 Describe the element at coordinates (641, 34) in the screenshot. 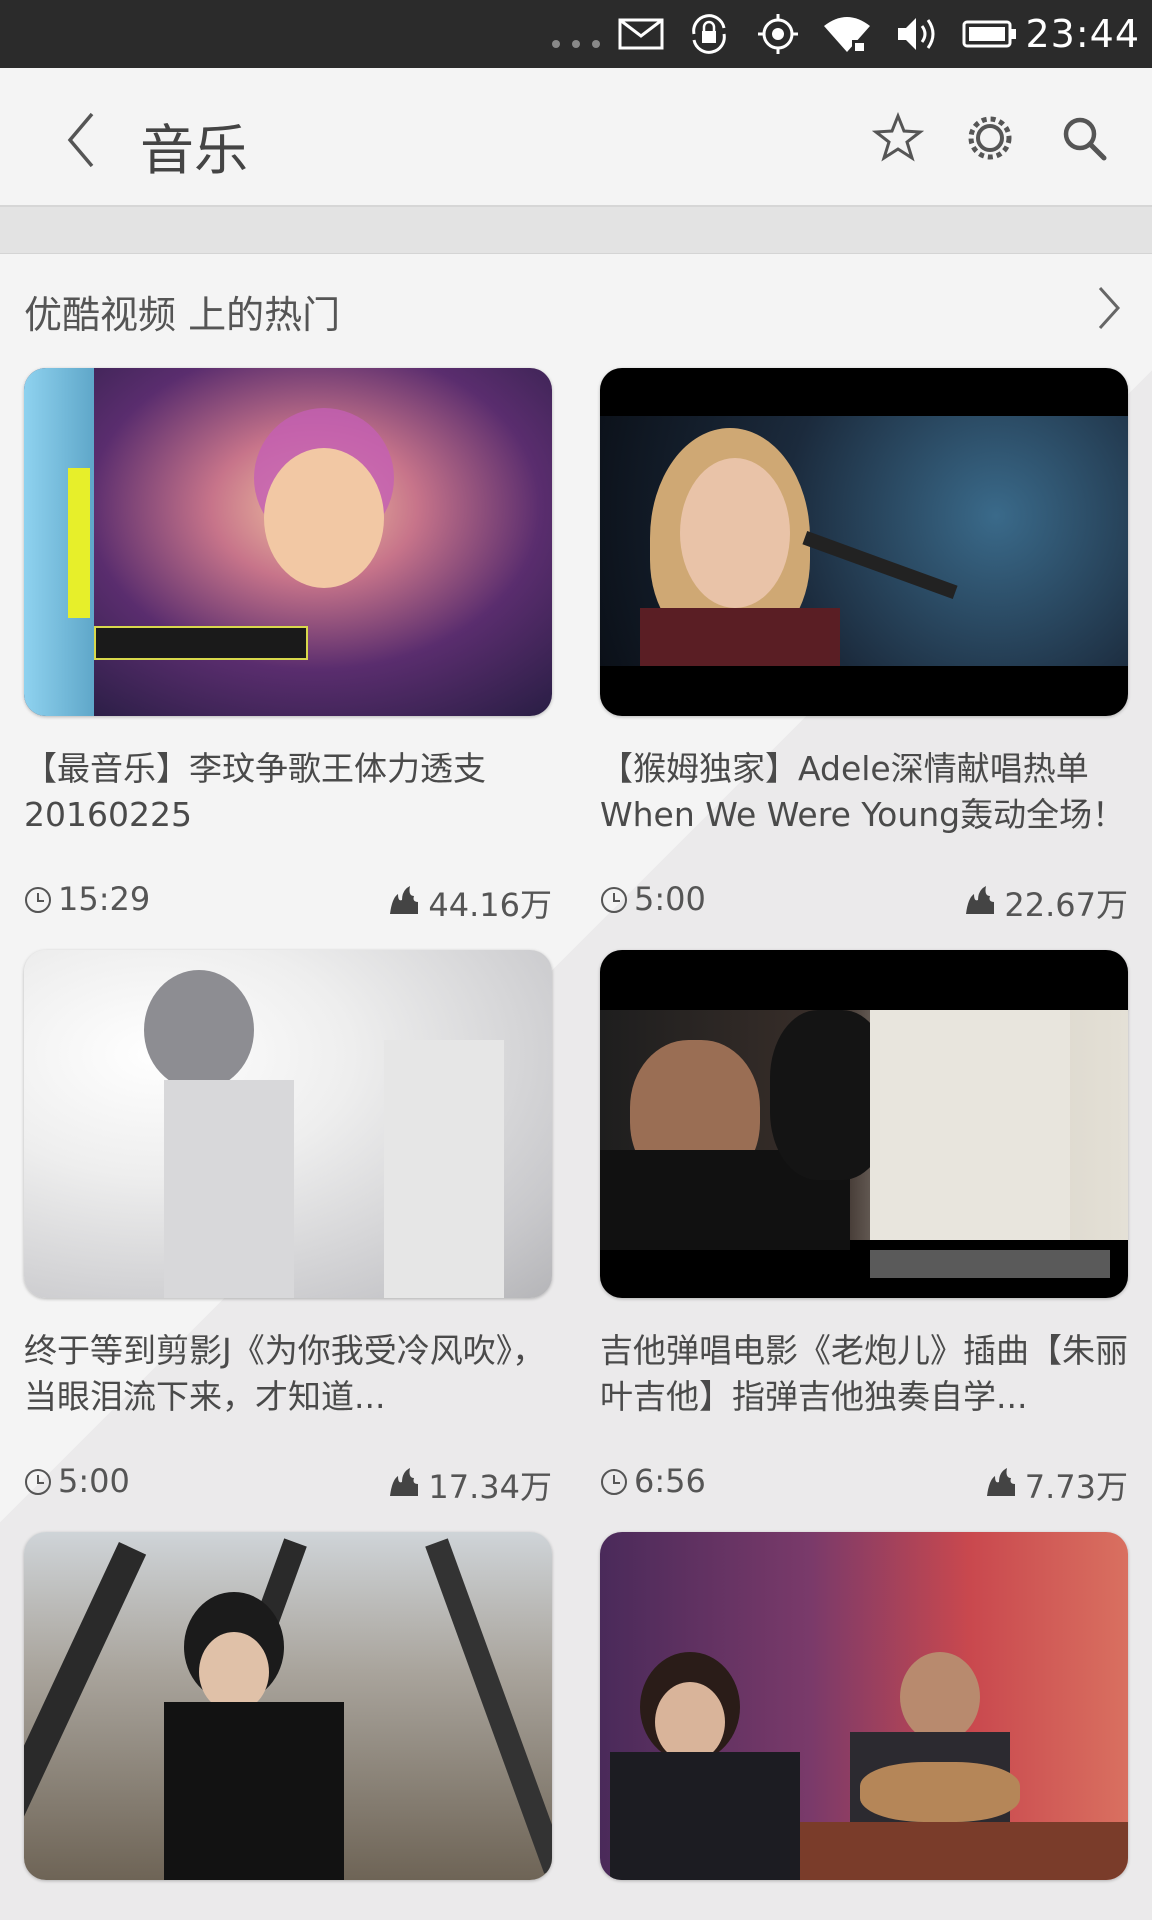

I see `mail-icon` at that location.